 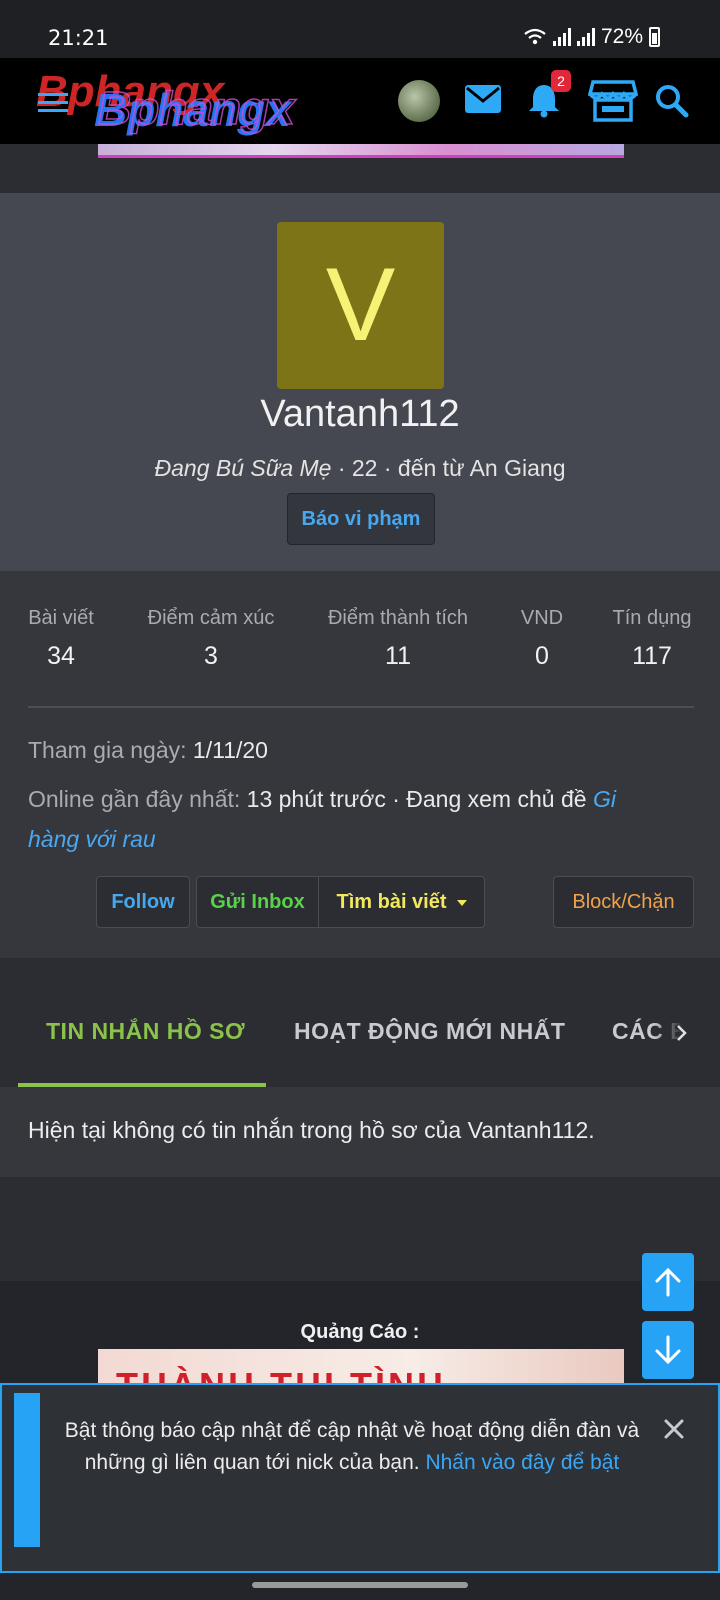 What do you see at coordinates (652, 618) in the screenshot?
I see `stat-label: Tín dụng` at bounding box center [652, 618].